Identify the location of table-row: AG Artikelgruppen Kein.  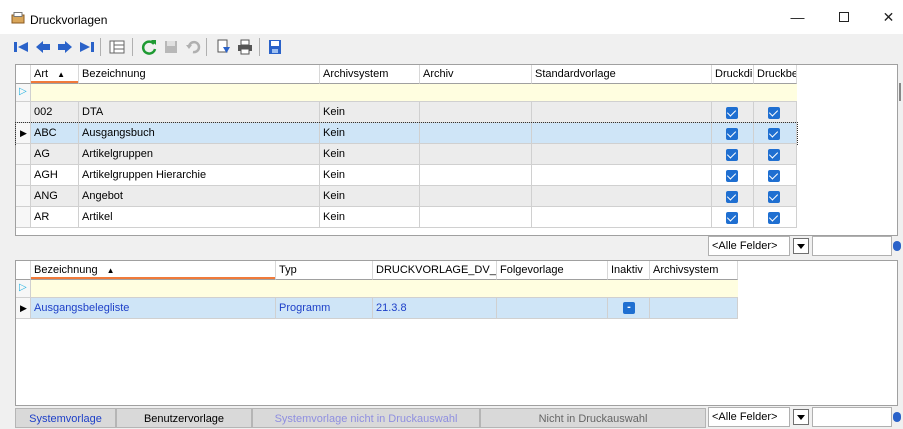
(406, 154).